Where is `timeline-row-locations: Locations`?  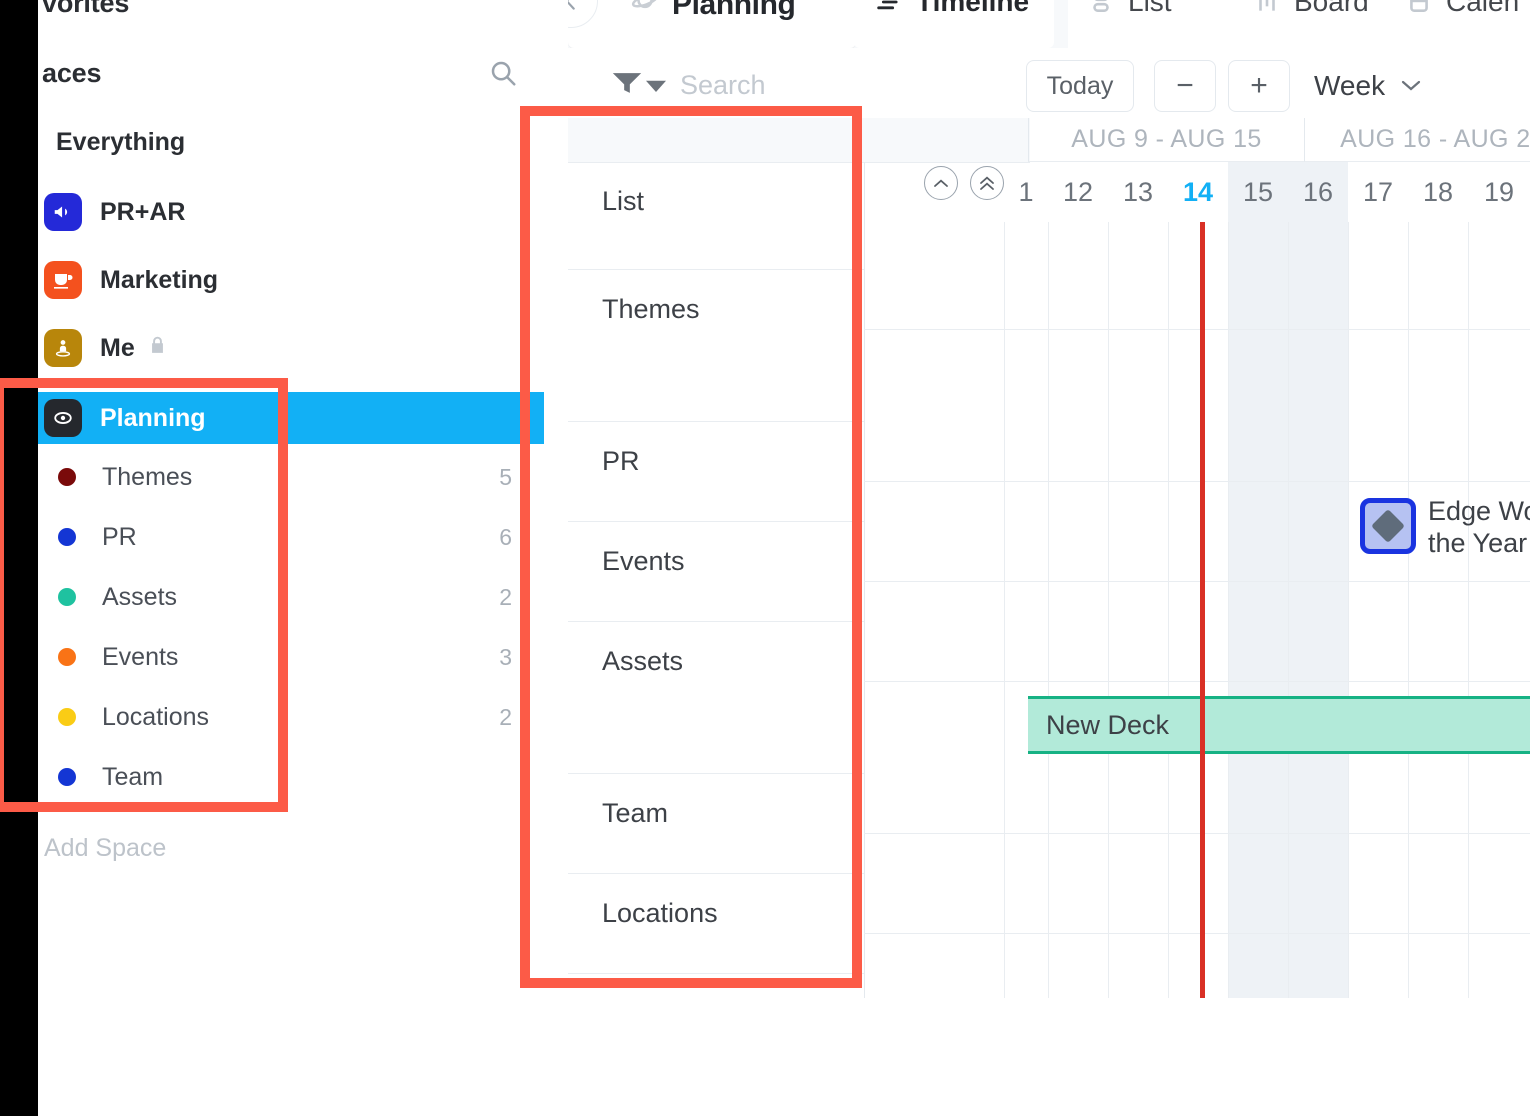
timeline-row-locations: Locations is located at coordinates (716, 924).